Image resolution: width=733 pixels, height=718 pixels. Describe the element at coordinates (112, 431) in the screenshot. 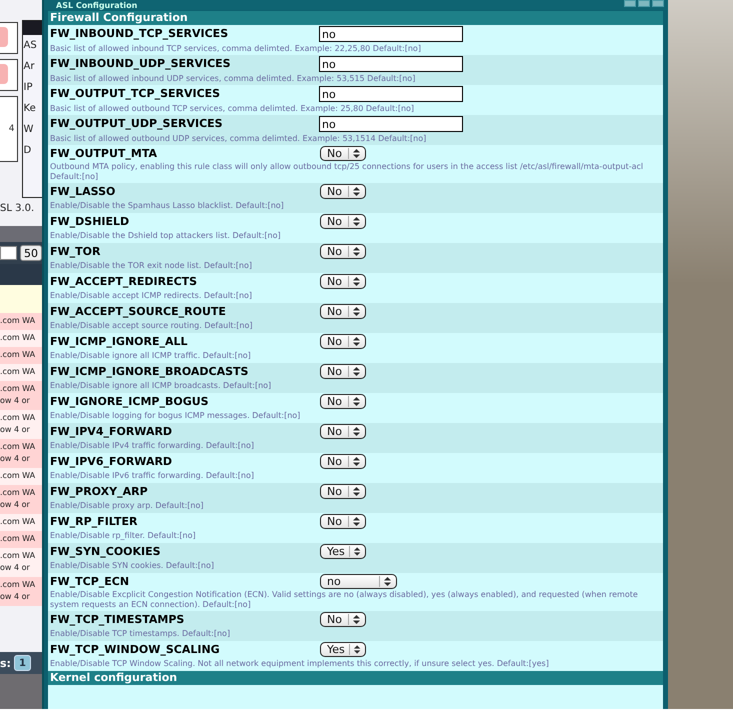

I see `setting-name: FW_IPV4_FORWARD` at that location.